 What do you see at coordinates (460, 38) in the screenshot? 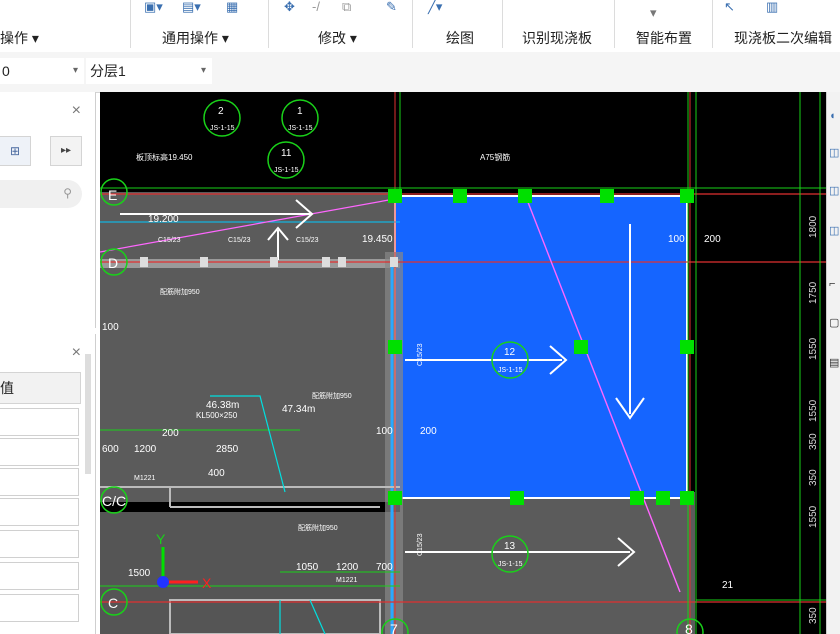
I see `ribbon-group-draw: 绘图` at bounding box center [460, 38].